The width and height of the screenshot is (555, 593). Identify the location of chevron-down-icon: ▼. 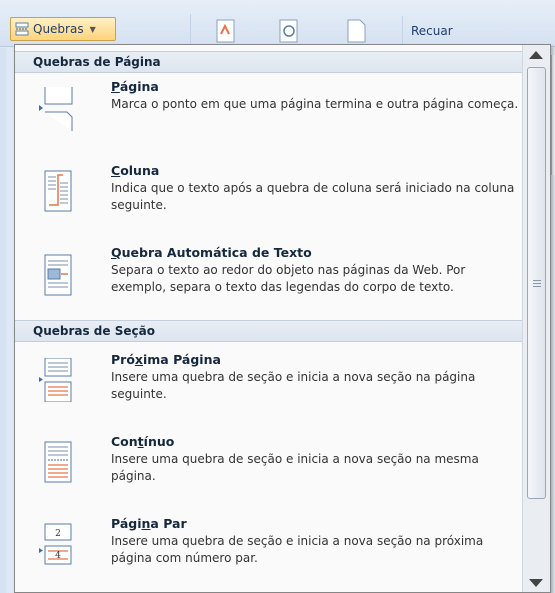
(92, 29).